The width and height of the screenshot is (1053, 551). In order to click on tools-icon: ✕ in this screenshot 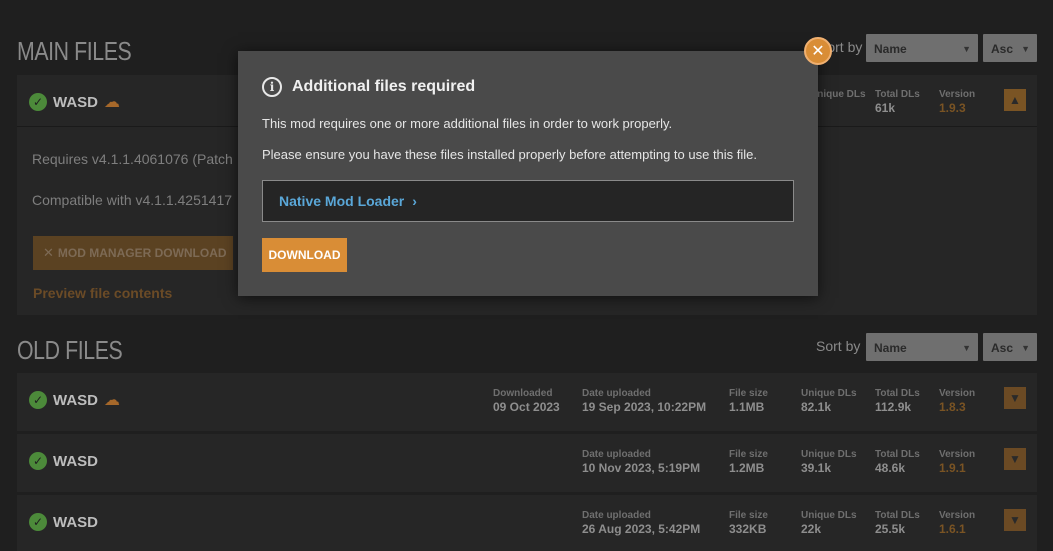, I will do `click(48, 252)`.